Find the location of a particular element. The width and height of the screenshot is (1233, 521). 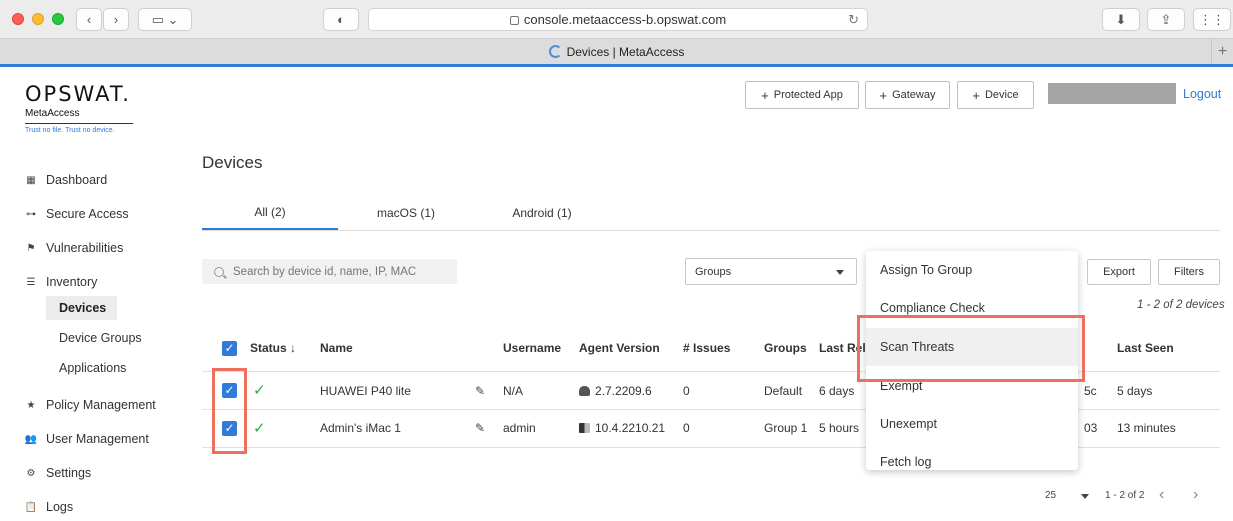

agent-version-text: 10.4.2210.21 is located at coordinates (630, 428).